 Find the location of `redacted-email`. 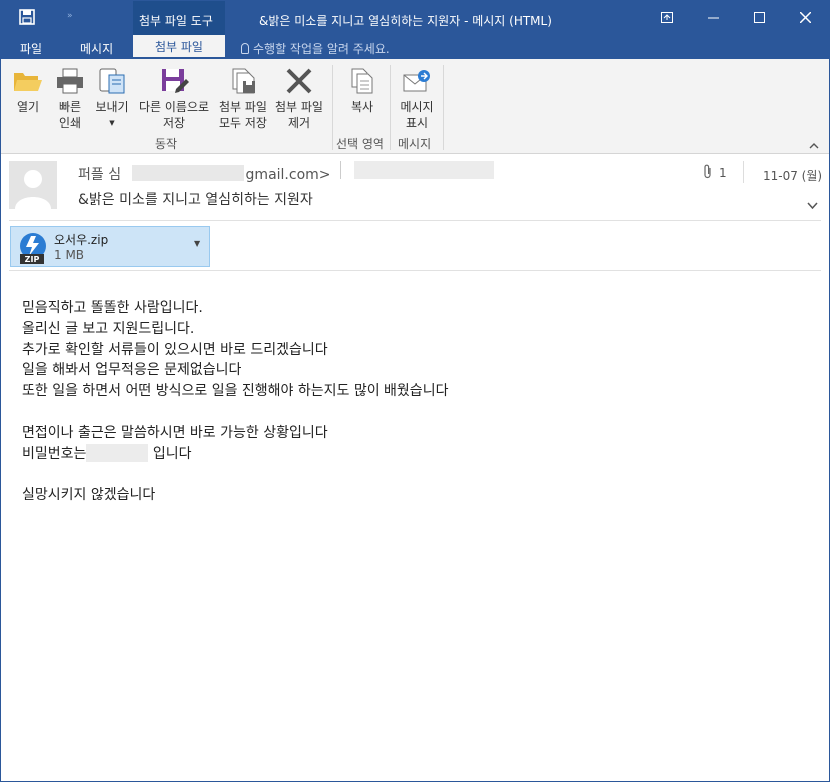

redacted-email is located at coordinates (187, 173).